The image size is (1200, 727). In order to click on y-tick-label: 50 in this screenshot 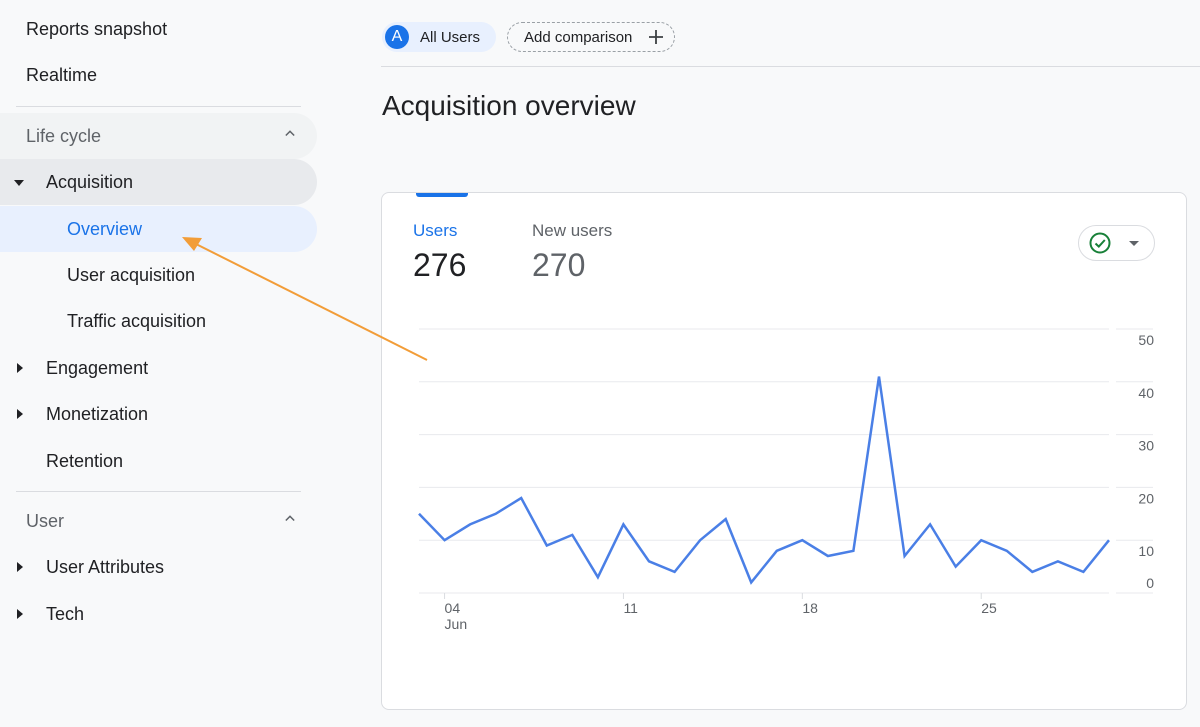, I will do `click(1146, 340)`.